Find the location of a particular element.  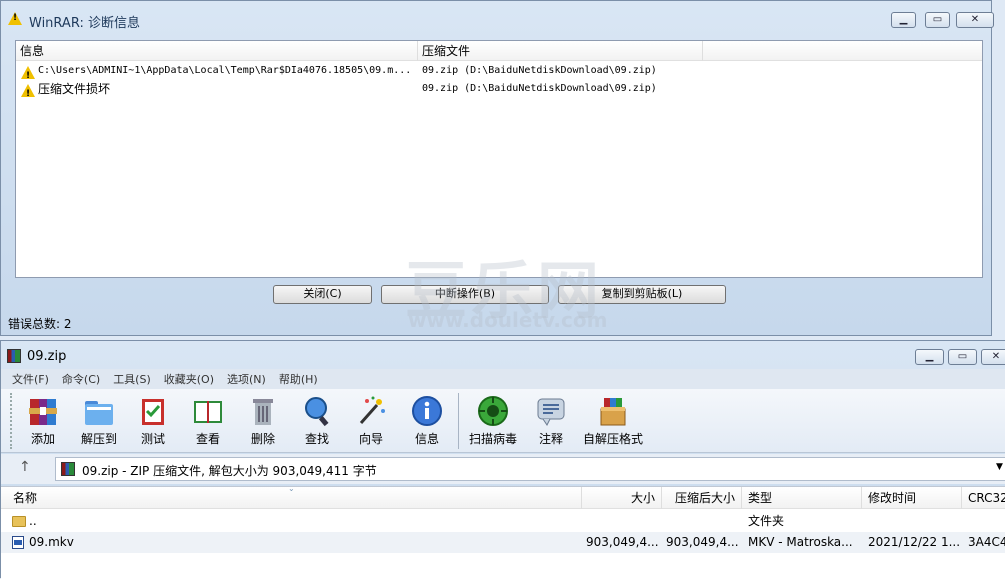

file-crc: 3A4C4 is located at coordinates (986, 542).